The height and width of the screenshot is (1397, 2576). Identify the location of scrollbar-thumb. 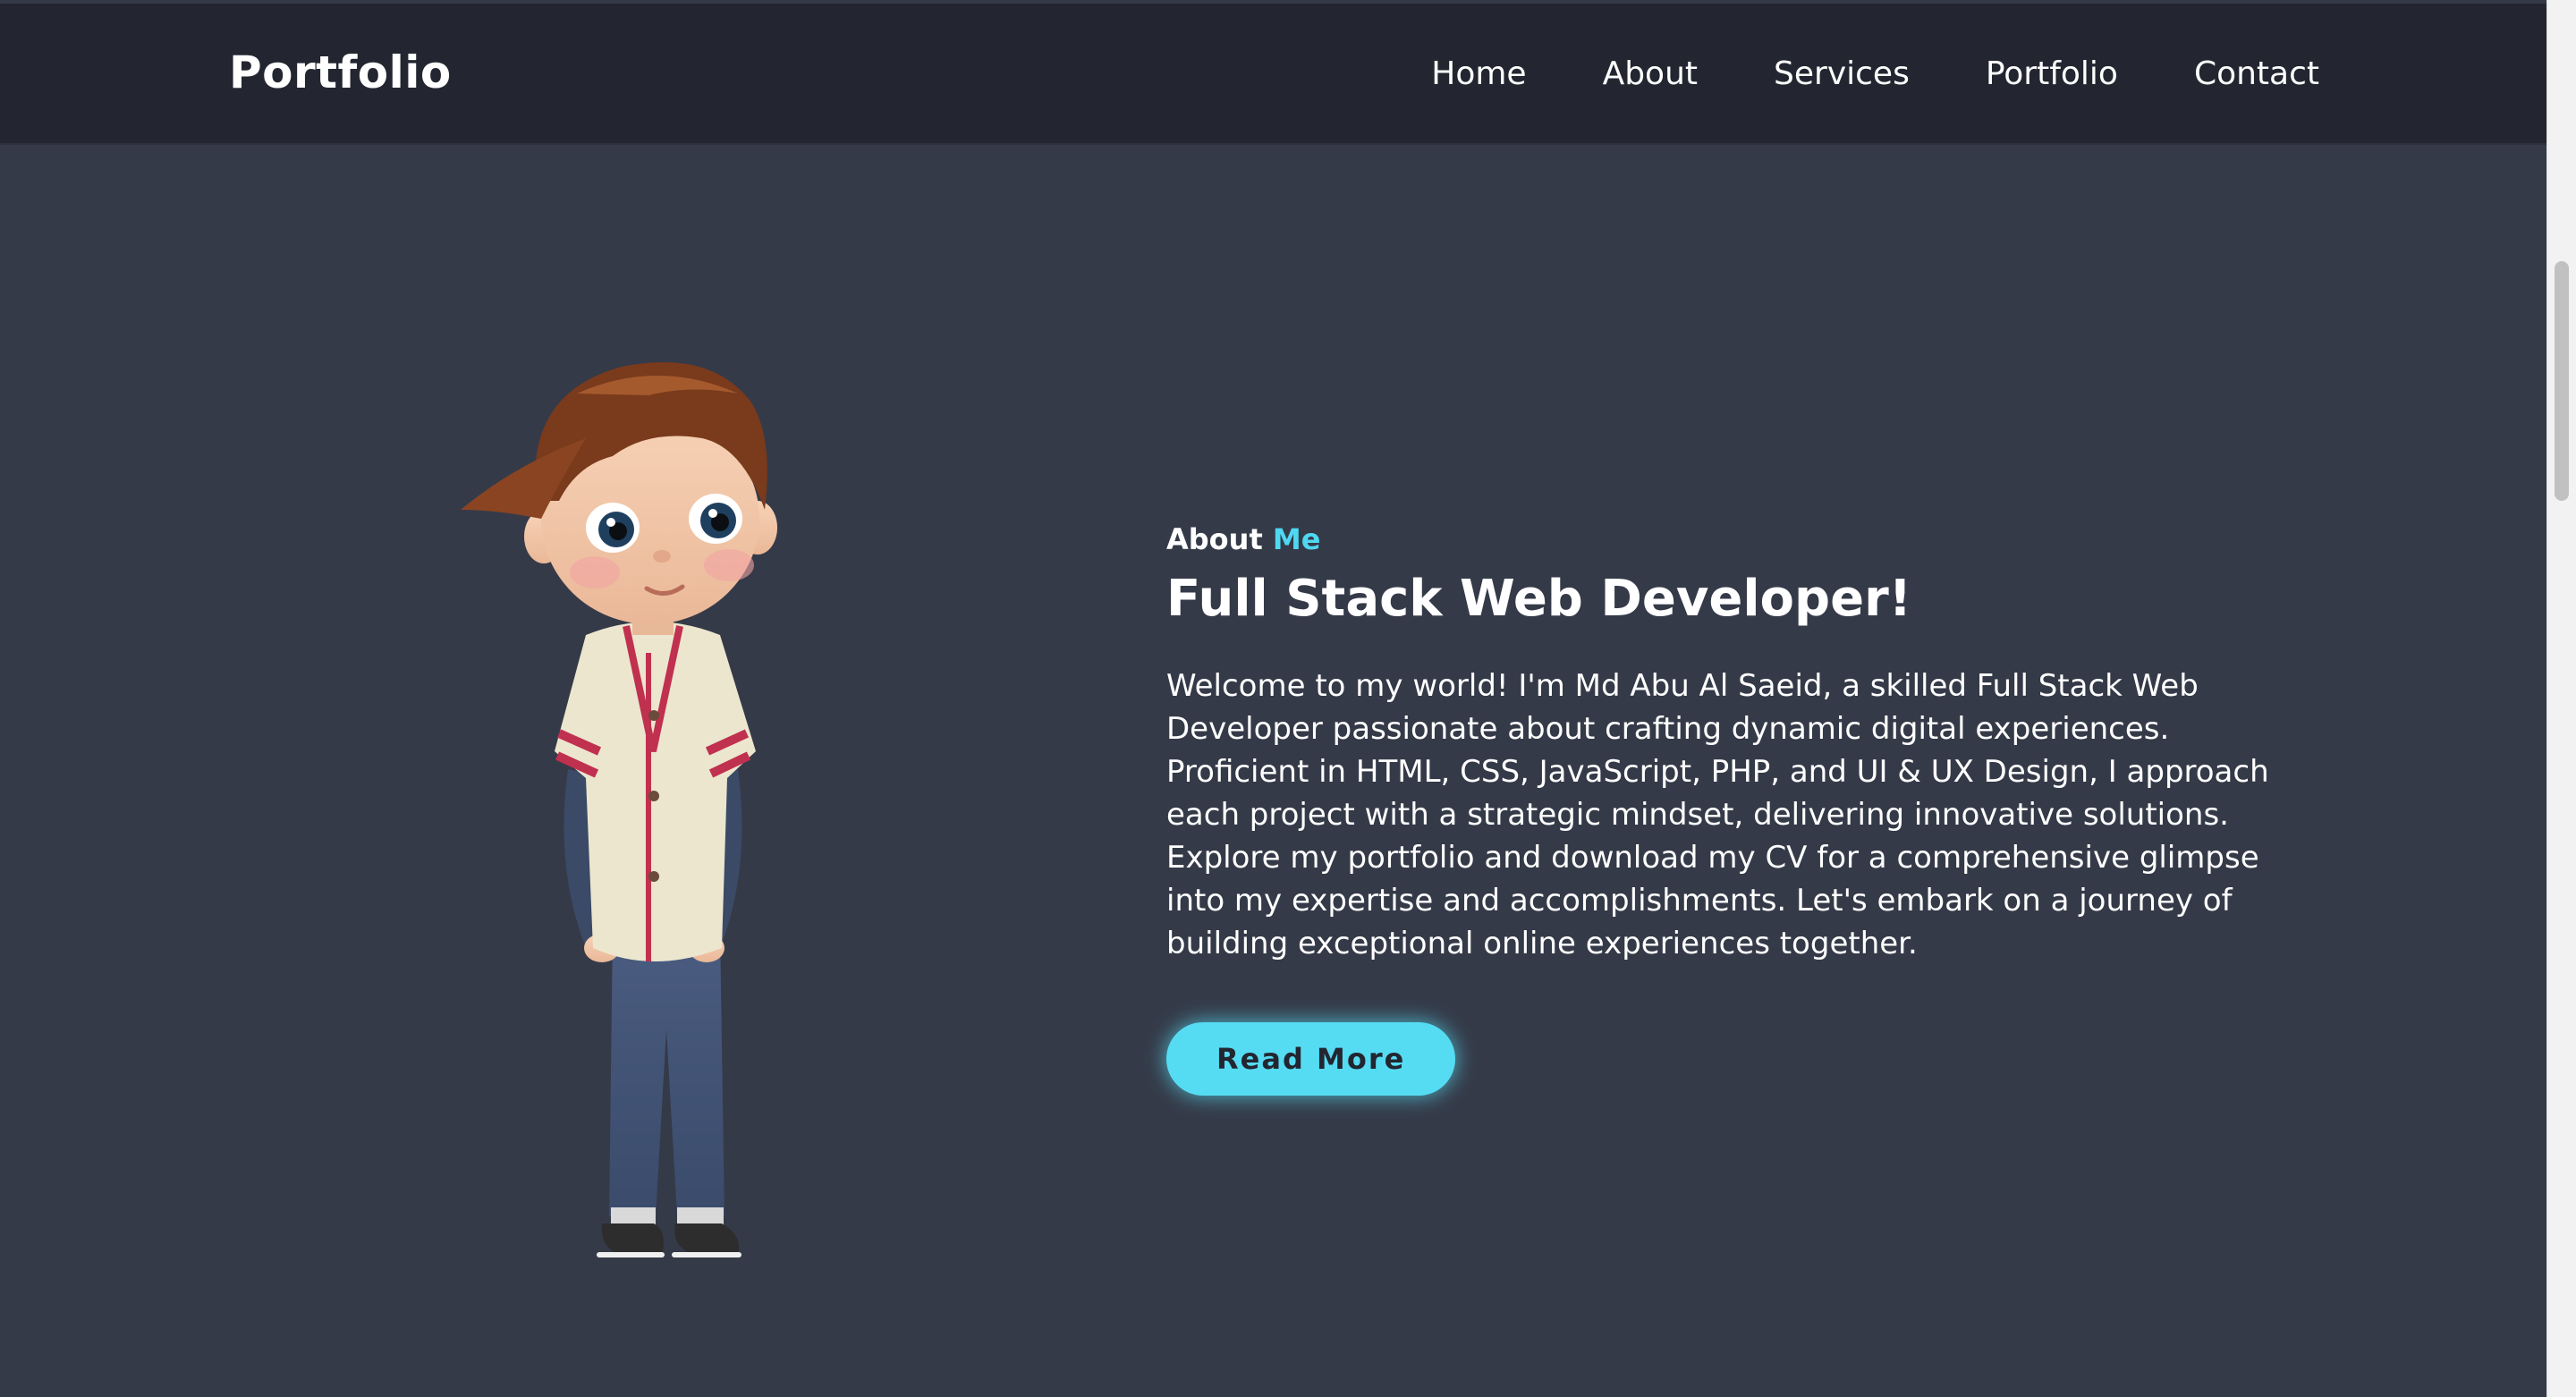
(2562, 381).